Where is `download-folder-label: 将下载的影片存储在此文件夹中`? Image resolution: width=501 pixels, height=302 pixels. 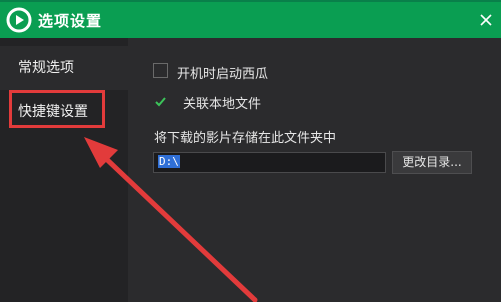 download-folder-label: 将下载的影片存储在此文件夹中 is located at coordinates (245, 138).